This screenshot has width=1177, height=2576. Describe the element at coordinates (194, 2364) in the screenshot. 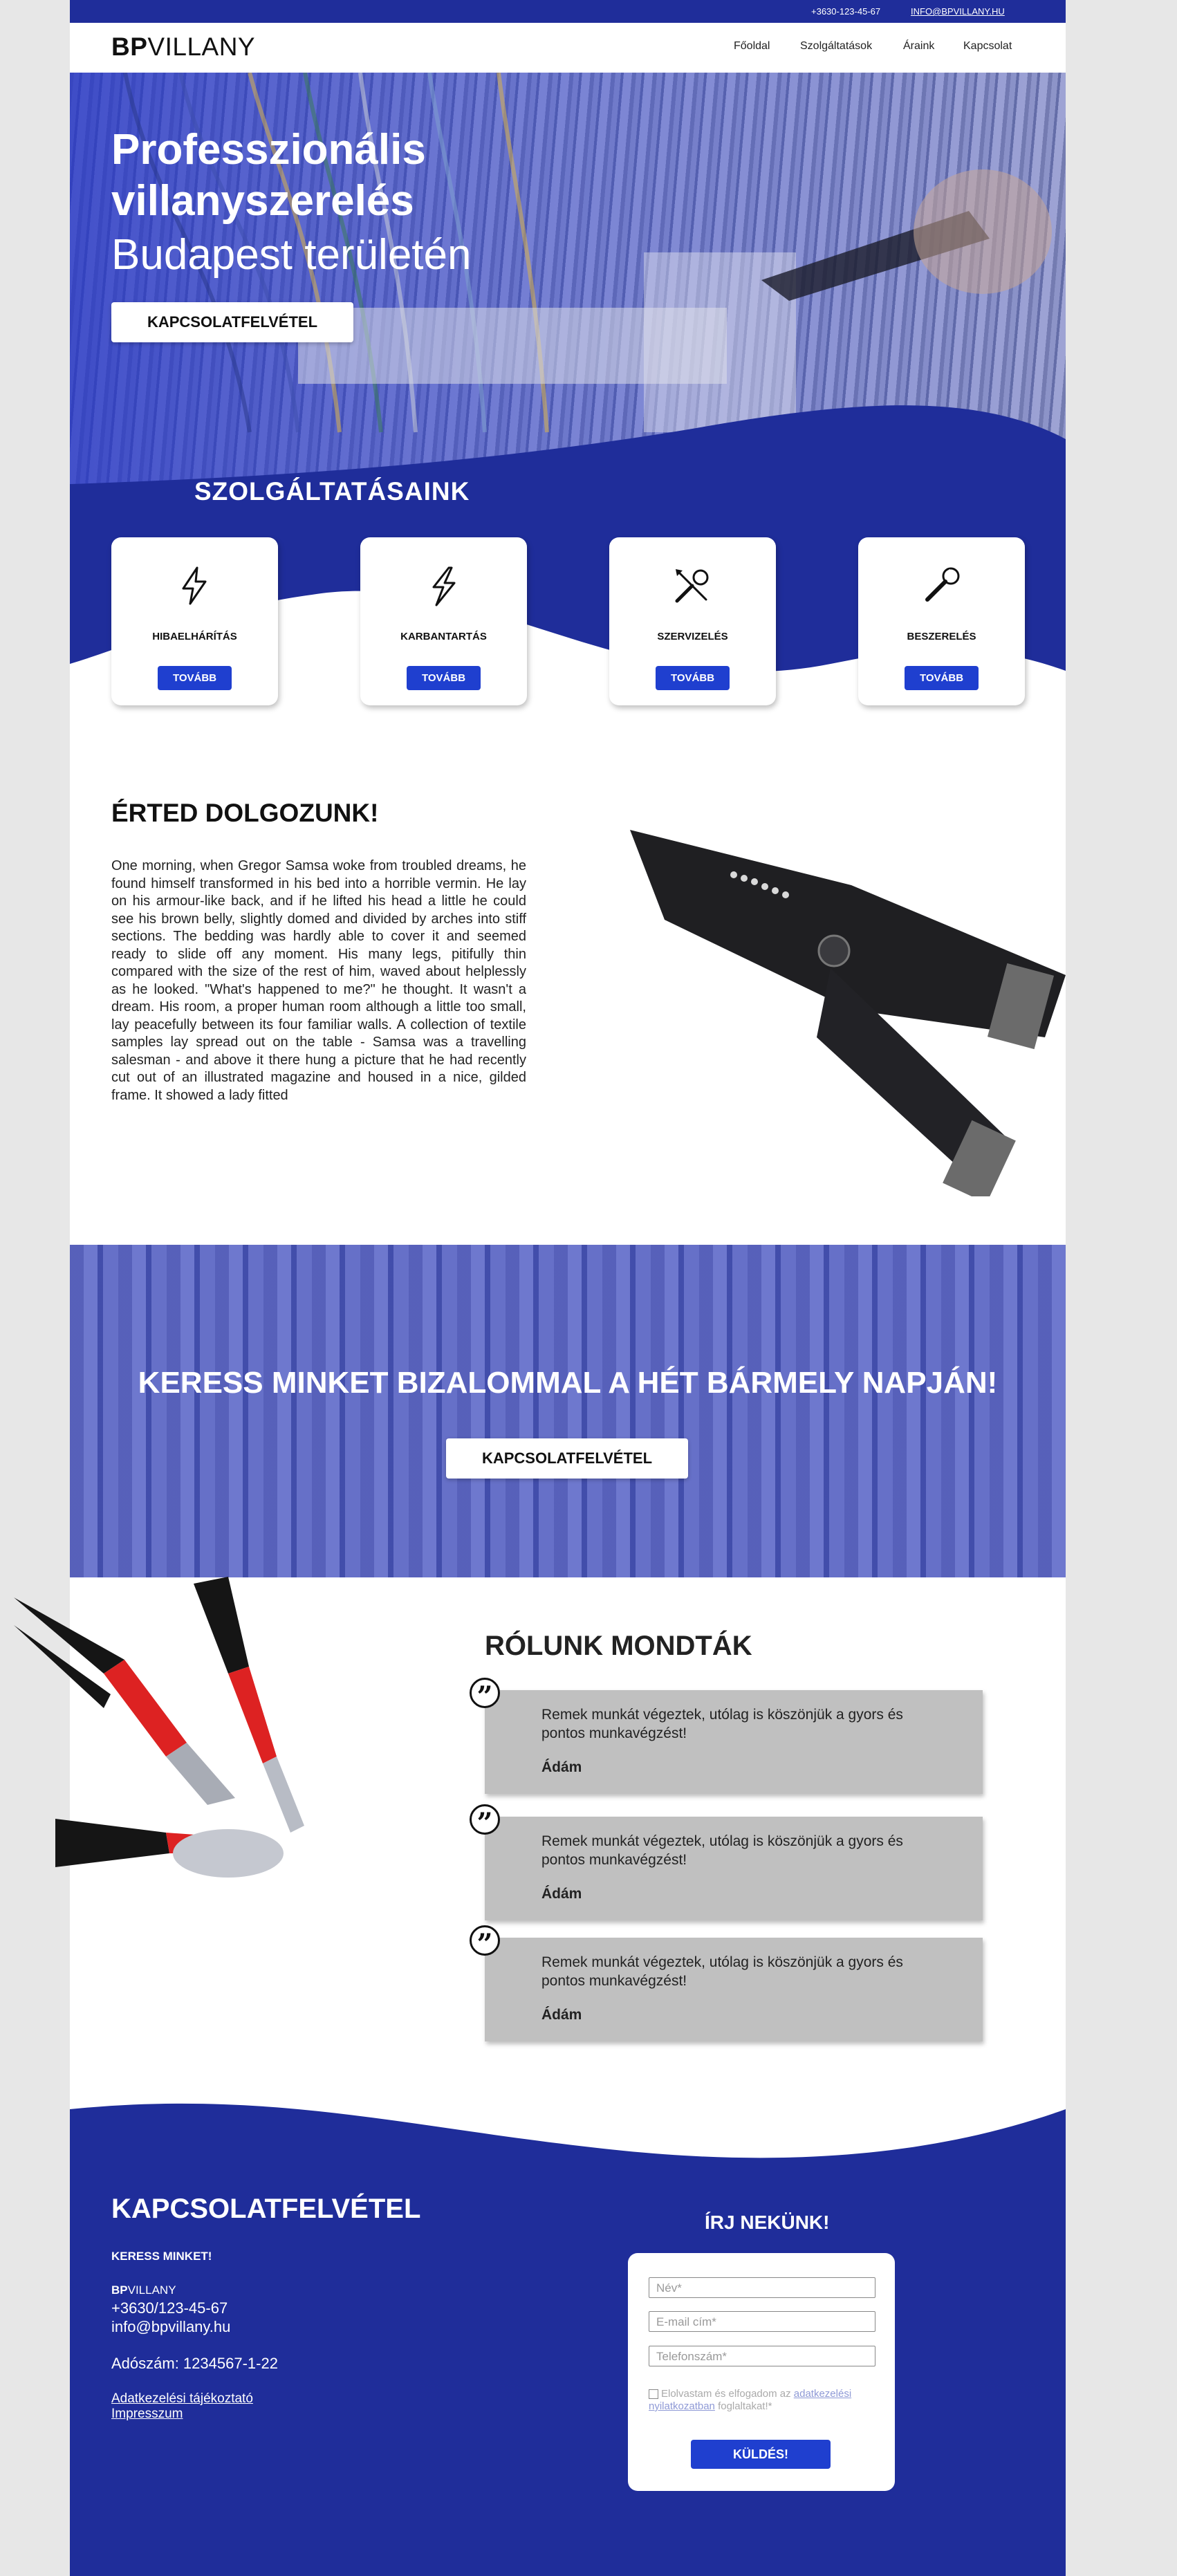

I see `footer-tax-number: Adószám: 1234567-1-22` at that location.